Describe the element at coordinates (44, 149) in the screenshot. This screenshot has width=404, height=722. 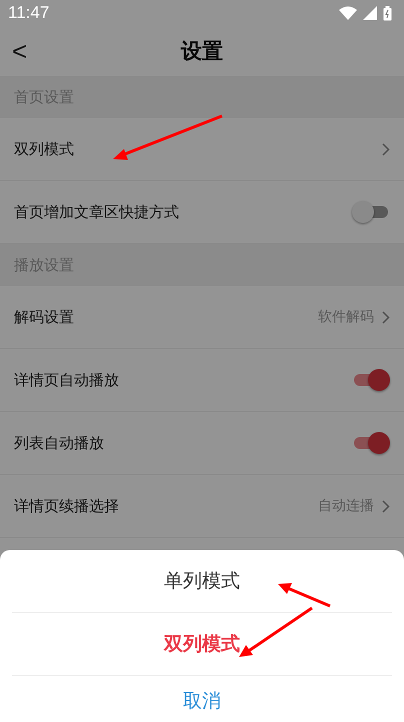
I see `setting-label: 双列模式` at that location.